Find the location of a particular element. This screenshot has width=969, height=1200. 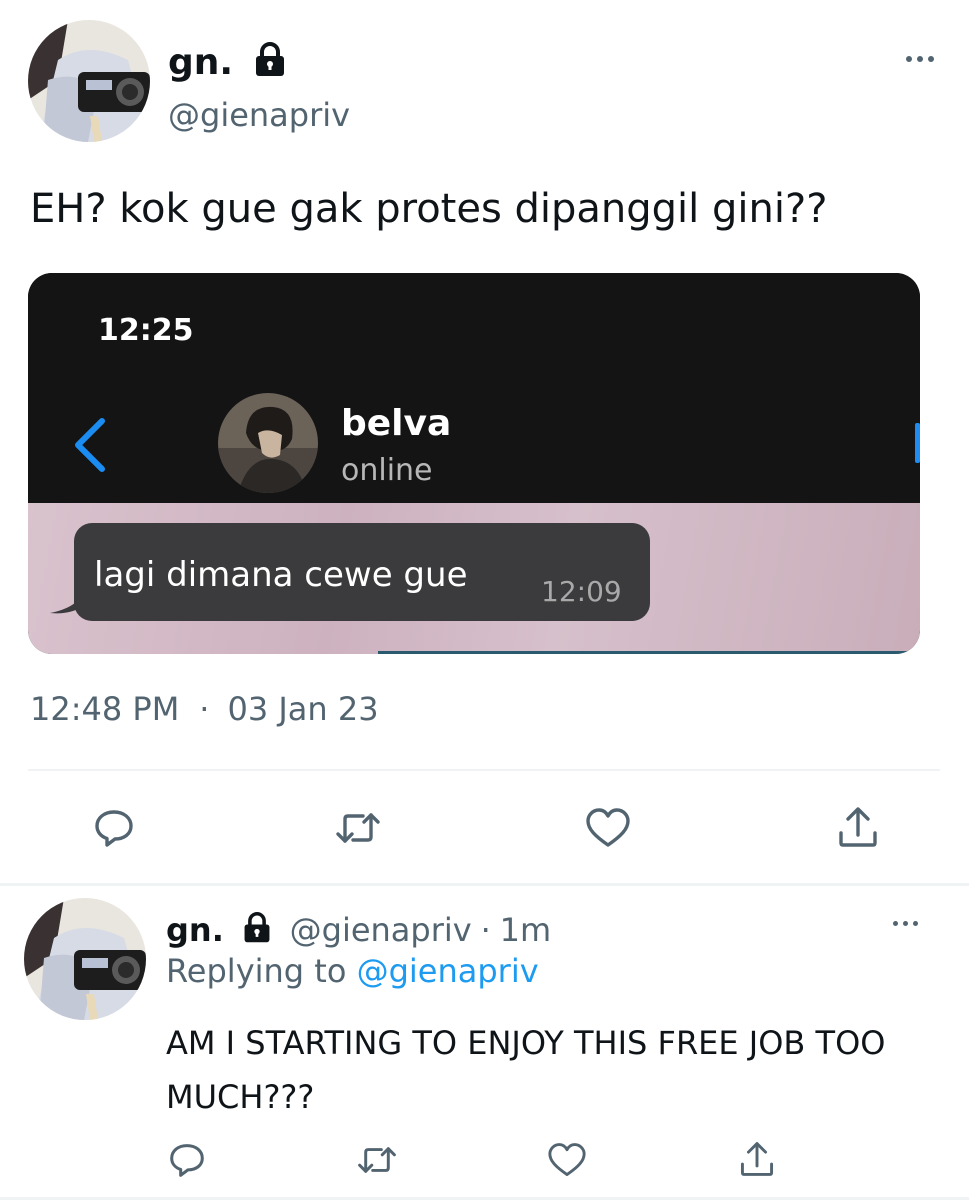

tweet-text: EH? kok gue gak protes dipanggil gini?? is located at coordinates (429, 209).